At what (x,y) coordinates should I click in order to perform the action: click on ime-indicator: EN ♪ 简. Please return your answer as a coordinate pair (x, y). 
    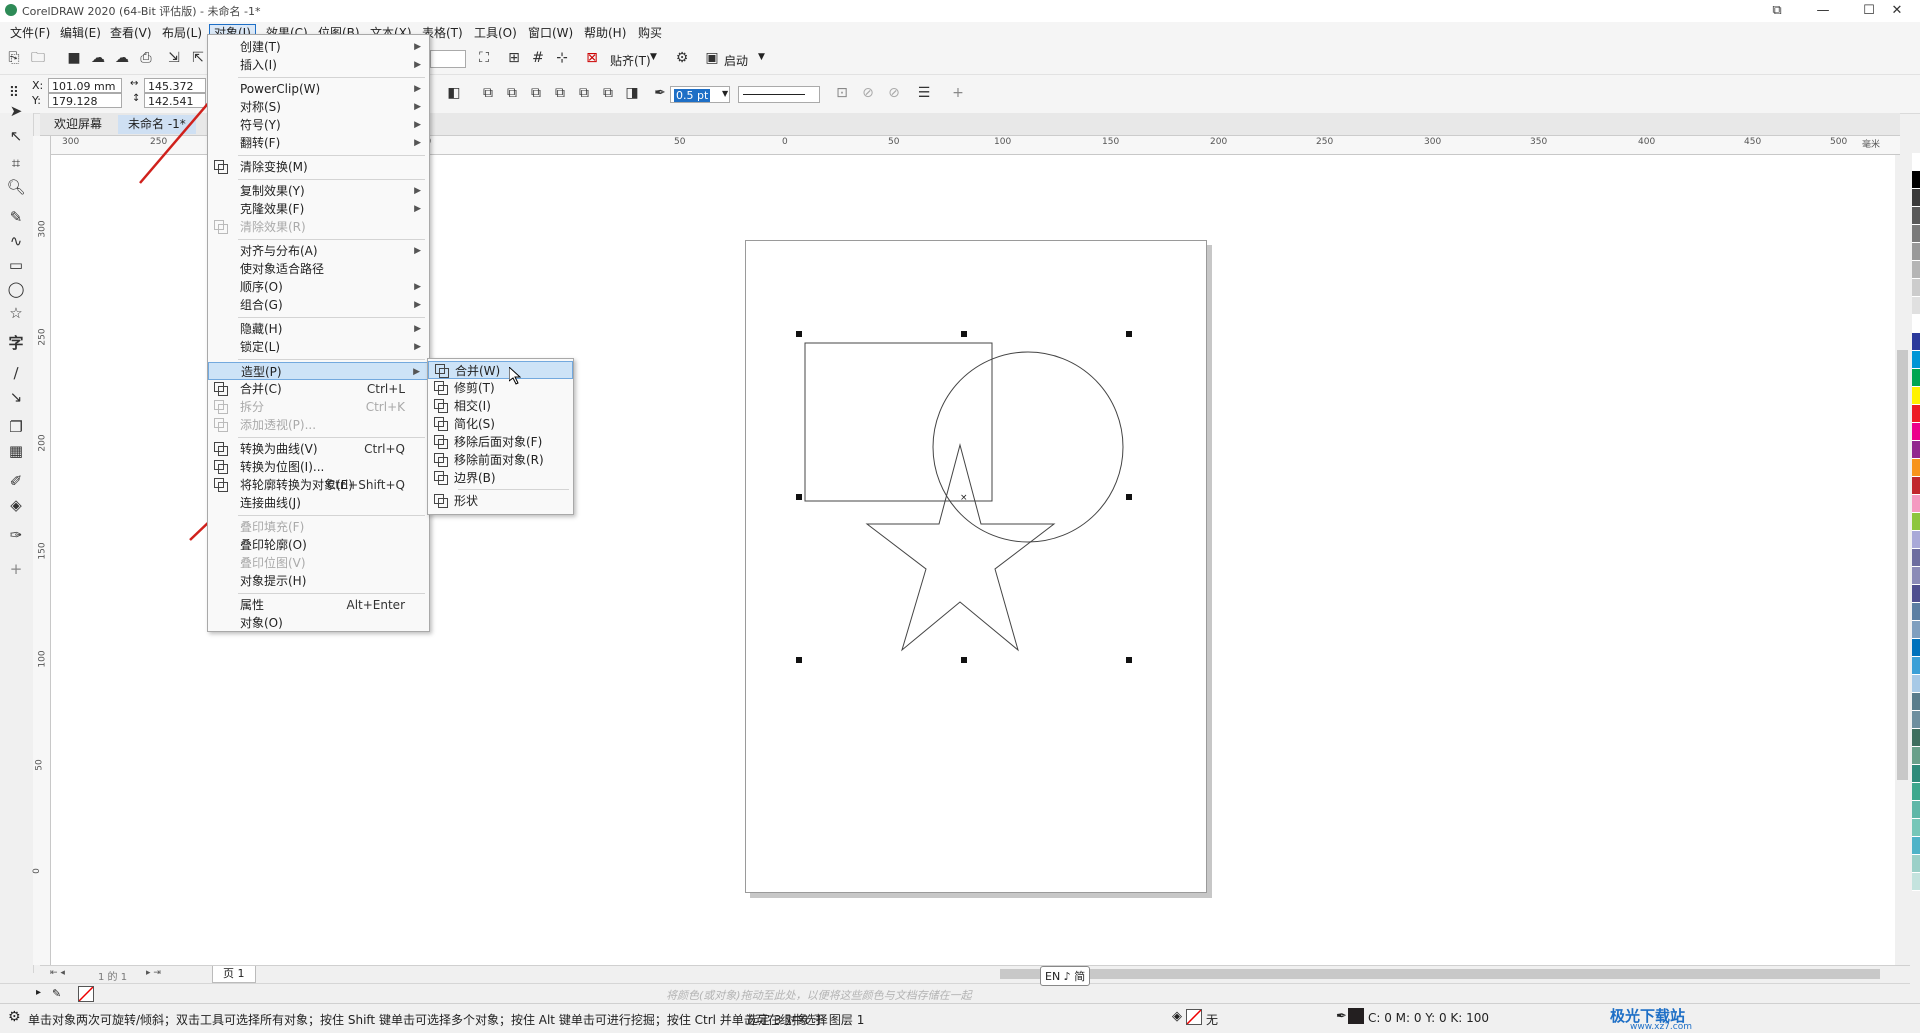
    Looking at the image, I should click on (1065, 976).